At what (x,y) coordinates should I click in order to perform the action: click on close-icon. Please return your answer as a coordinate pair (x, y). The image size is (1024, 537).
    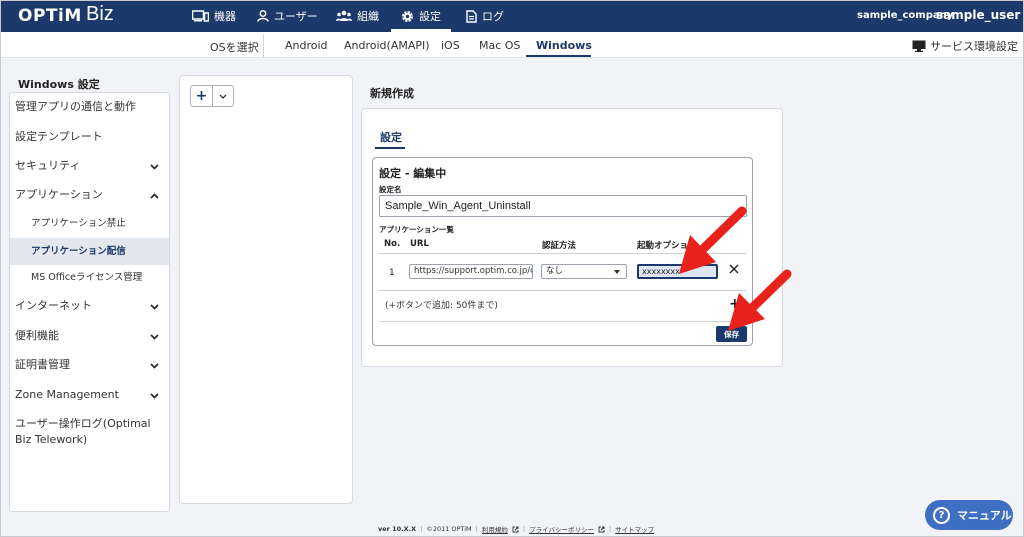
    Looking at the image, I should click on (734, 269).